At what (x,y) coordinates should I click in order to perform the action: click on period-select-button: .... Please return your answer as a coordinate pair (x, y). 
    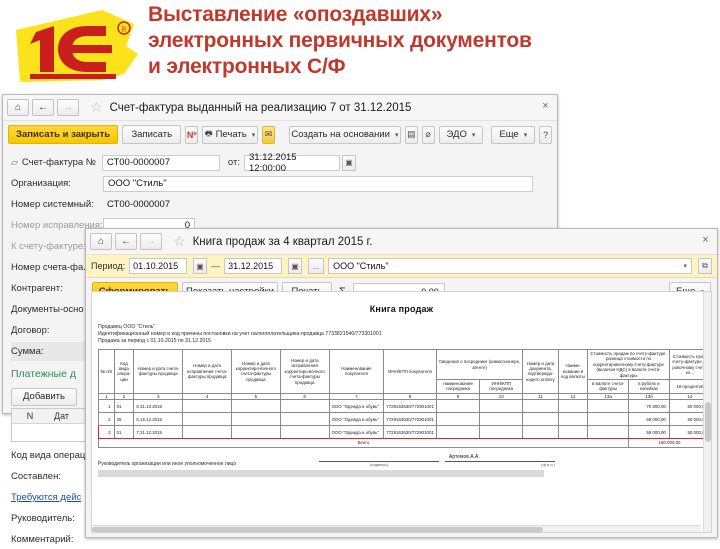
    Looking at the image, I should click on (316, 266).